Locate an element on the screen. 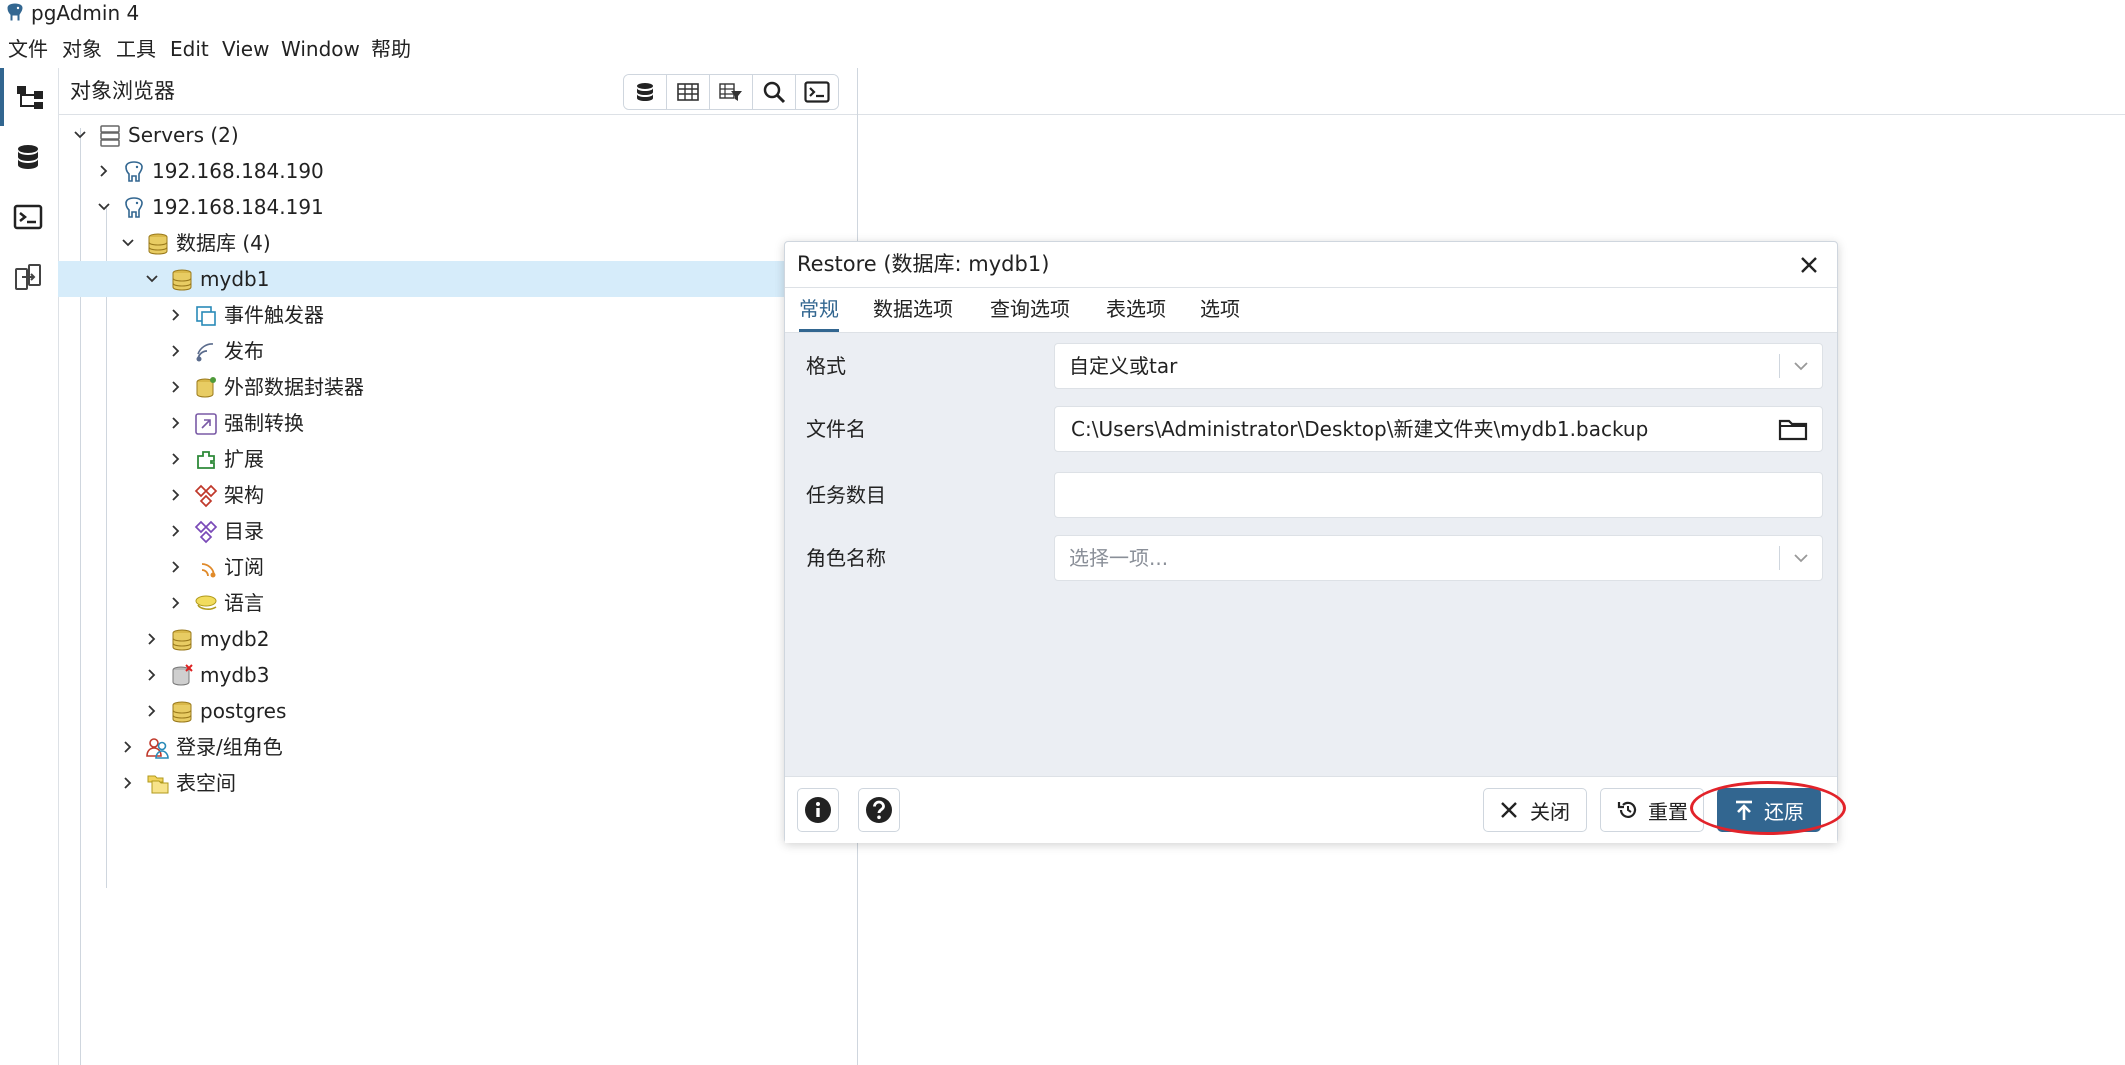 This screenshot has width=2125, height=1065. tree-item-fdw: 外部数据封装器 is located at coordinates (428, 387).